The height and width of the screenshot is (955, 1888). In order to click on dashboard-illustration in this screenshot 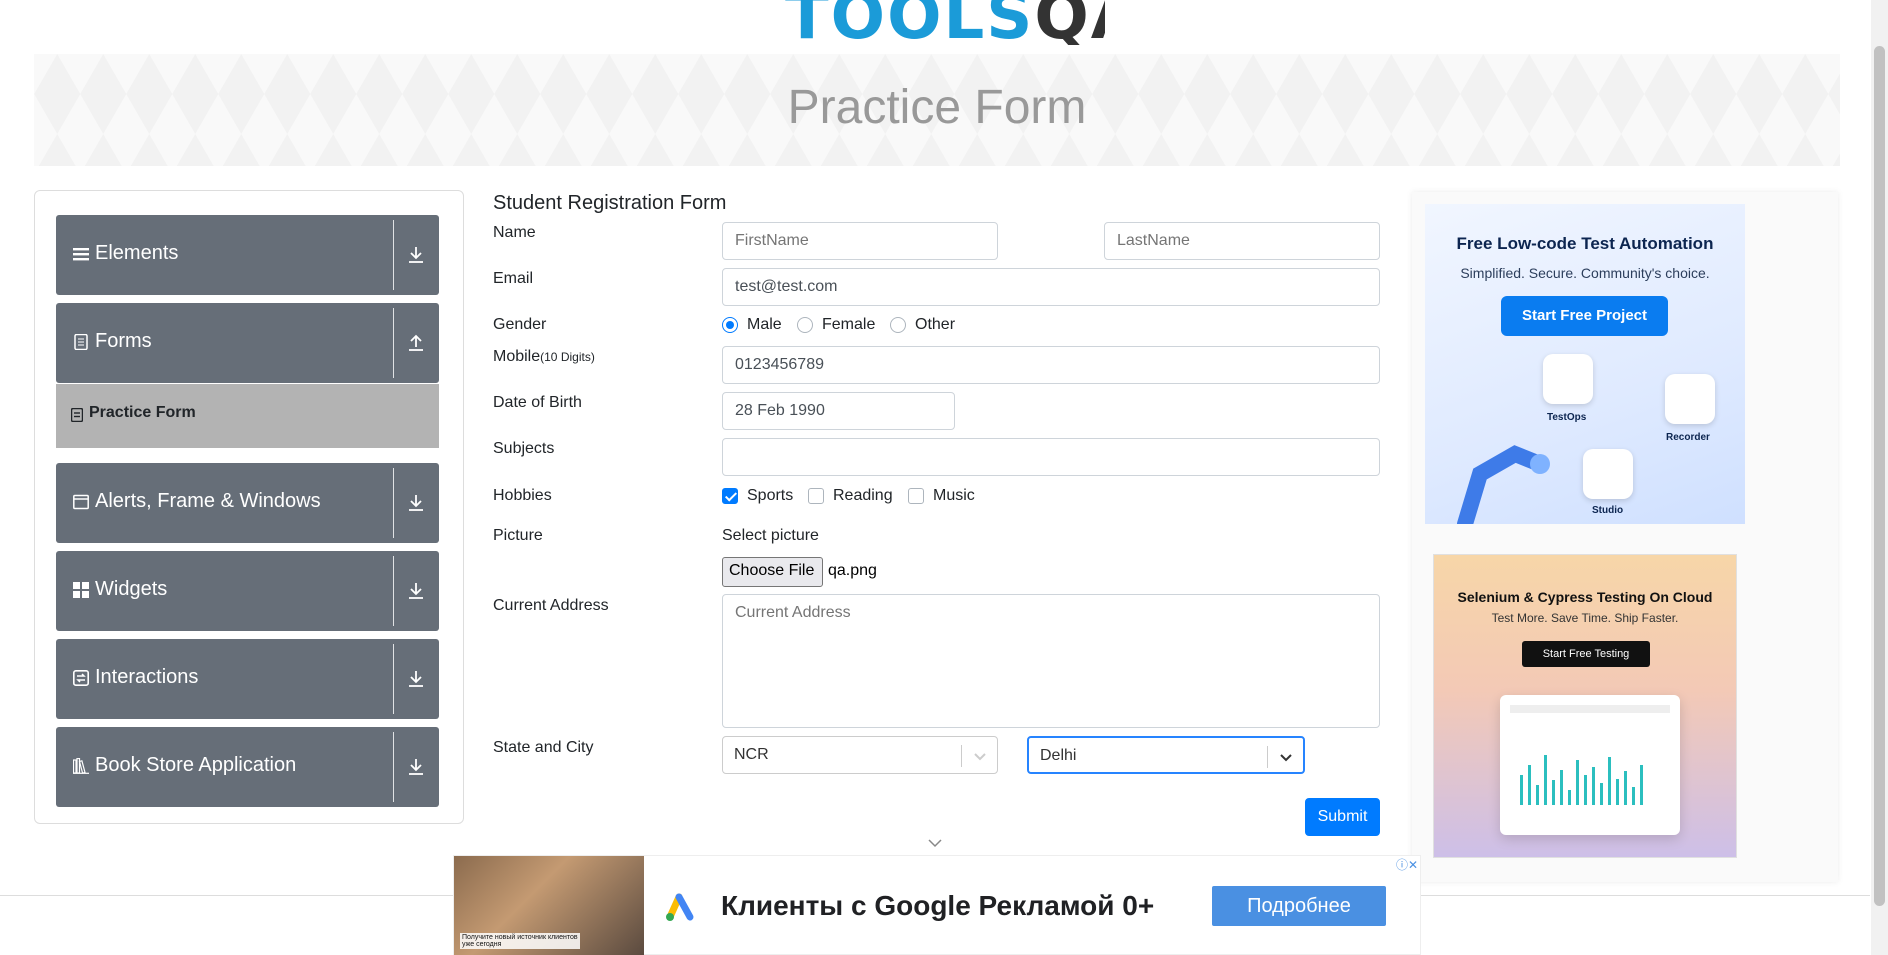, I will do `click(1590, 765)`.